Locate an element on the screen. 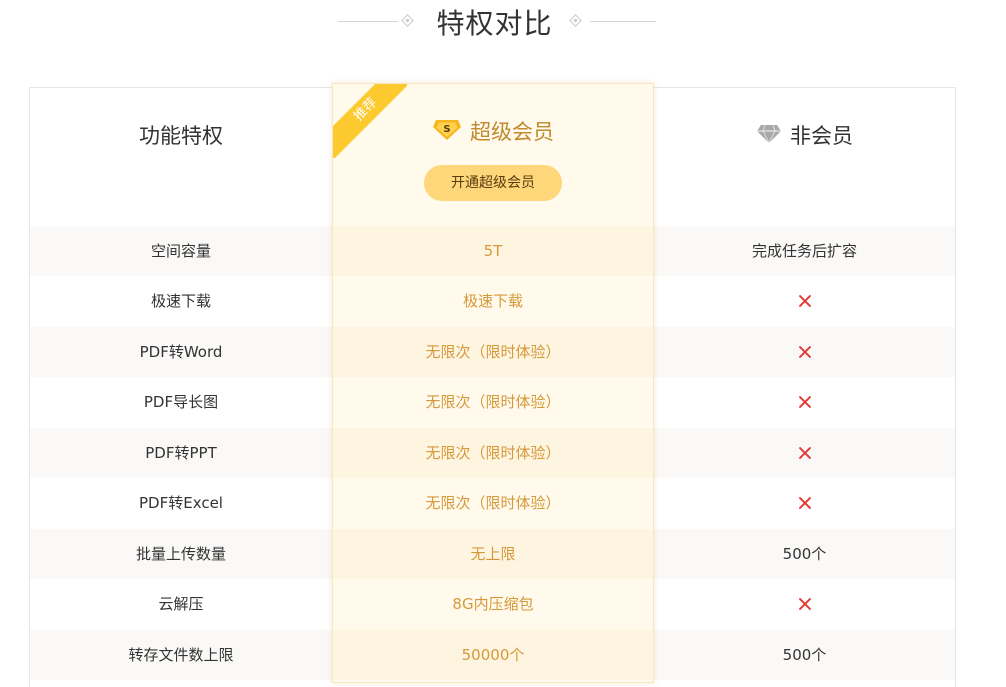  title-divider-right is located at coordinates (623, 21).